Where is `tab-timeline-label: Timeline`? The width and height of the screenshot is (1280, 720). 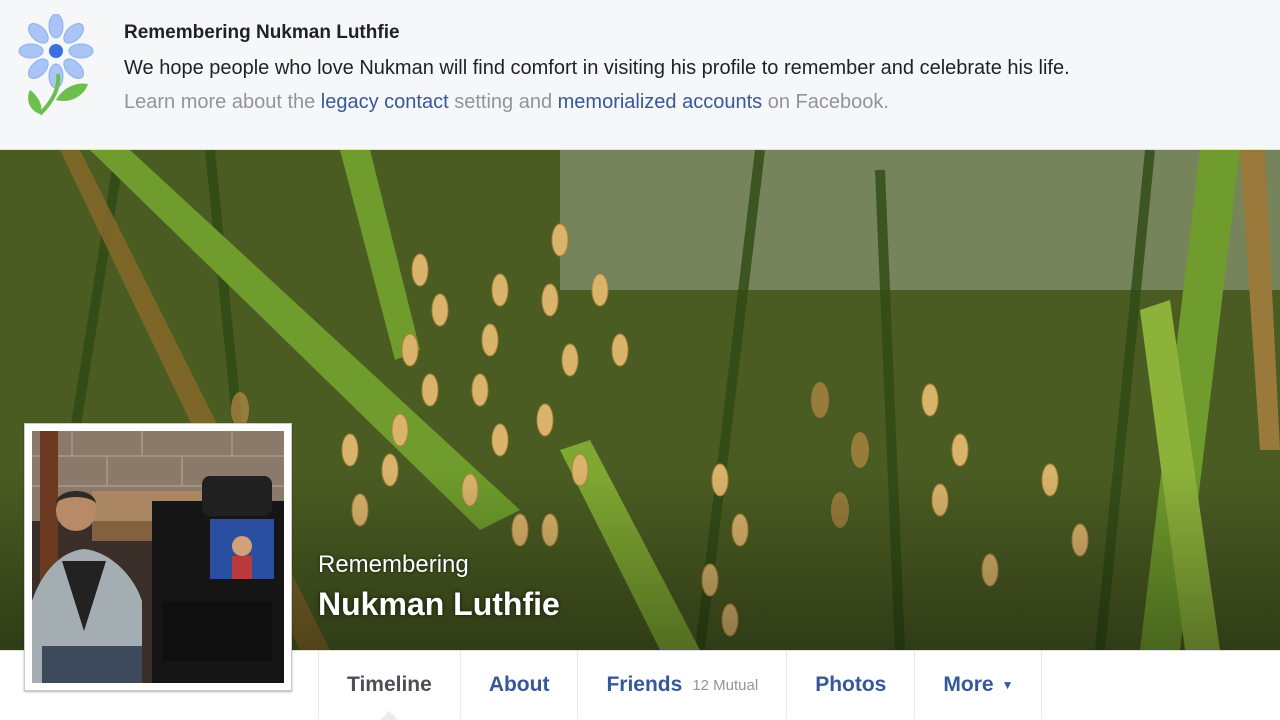 tab-timeline-label: Timeline is located at coordinates (389, 684).